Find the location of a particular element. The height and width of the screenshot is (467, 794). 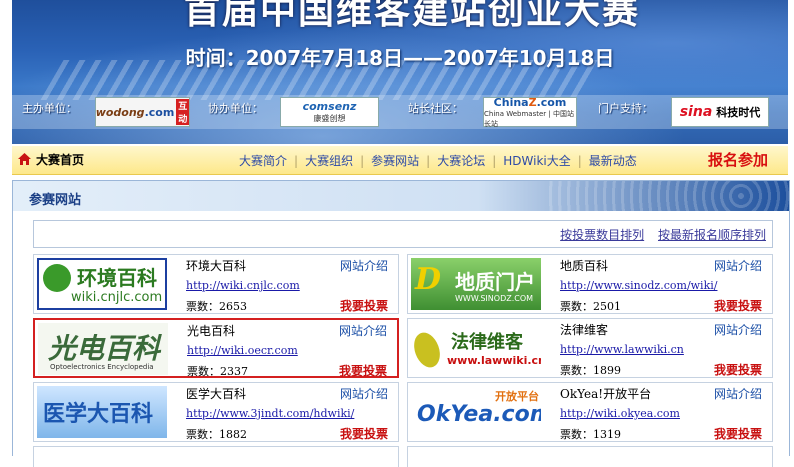

nav-intro: 大赛简介 is located at coordinates (263, 161).